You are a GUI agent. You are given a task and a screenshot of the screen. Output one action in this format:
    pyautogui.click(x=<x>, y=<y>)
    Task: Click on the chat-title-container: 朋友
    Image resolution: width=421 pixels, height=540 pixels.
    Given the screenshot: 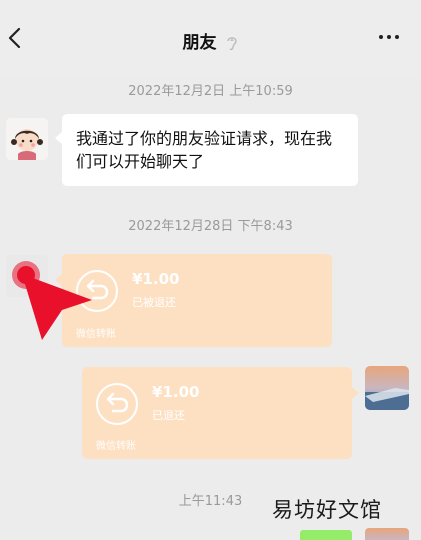 What is the action you would take?
    pyautogui.click(x=210, y=40)
    